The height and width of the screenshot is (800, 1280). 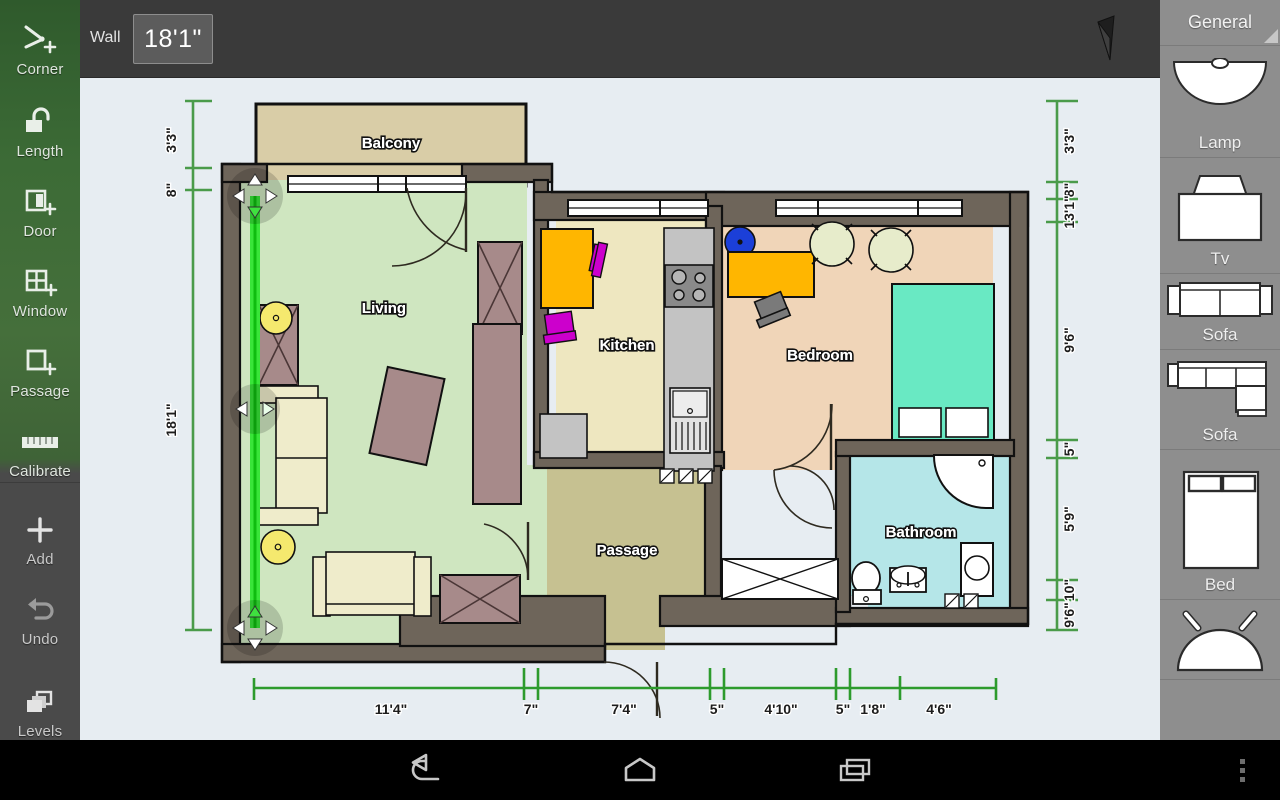 What do you see at coordinates (40, 39) in the screenshot?
I see `tool-corner: Corner` at bounding box center [40, 39].